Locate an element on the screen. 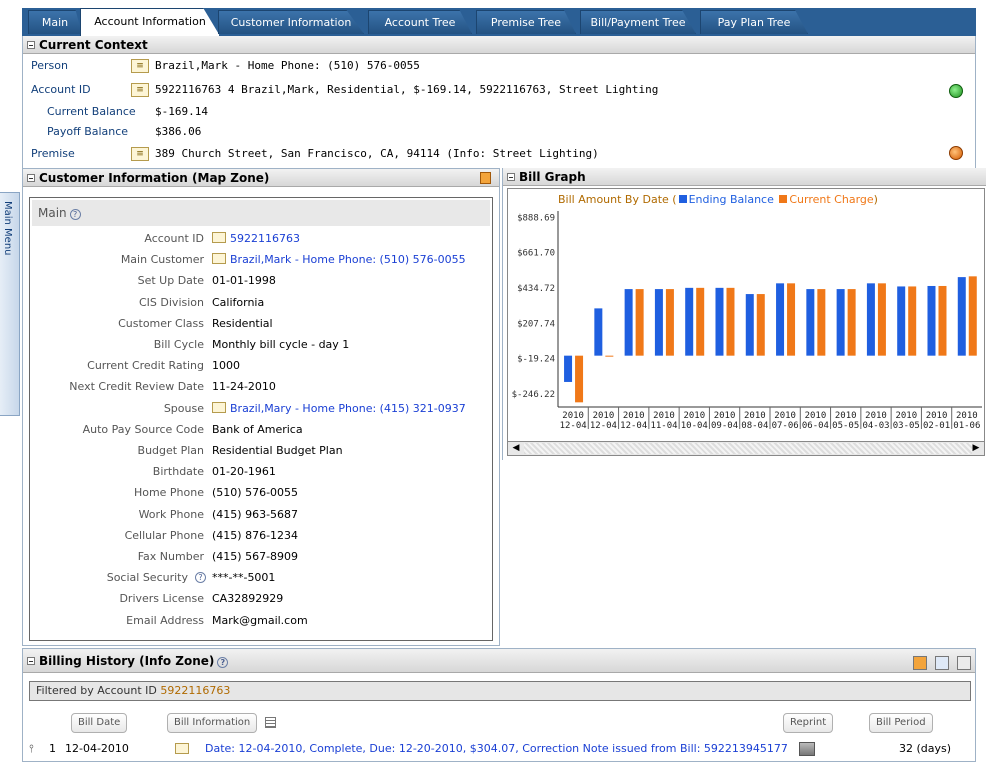  export-icon is located at coordinates (941, 663).